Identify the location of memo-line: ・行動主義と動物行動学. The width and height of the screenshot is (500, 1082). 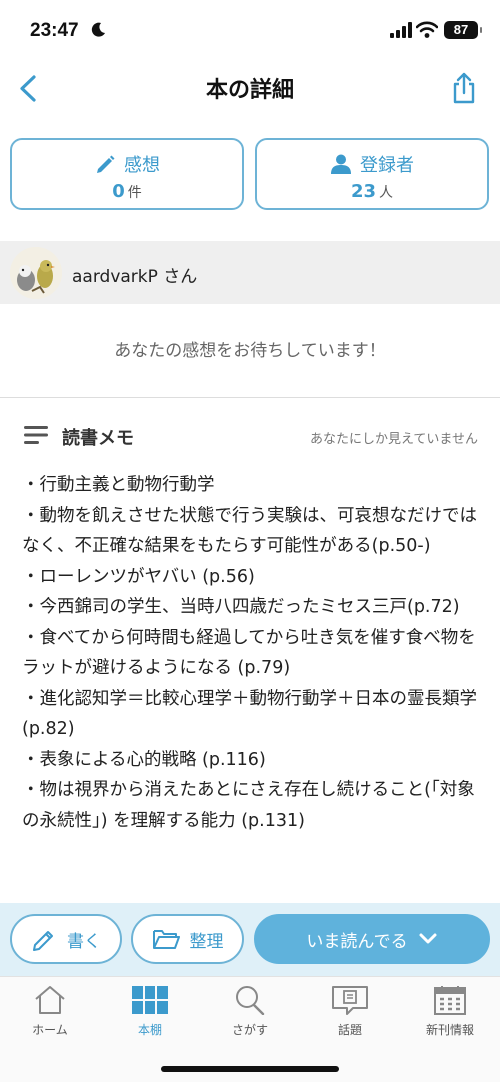
(118, 485).